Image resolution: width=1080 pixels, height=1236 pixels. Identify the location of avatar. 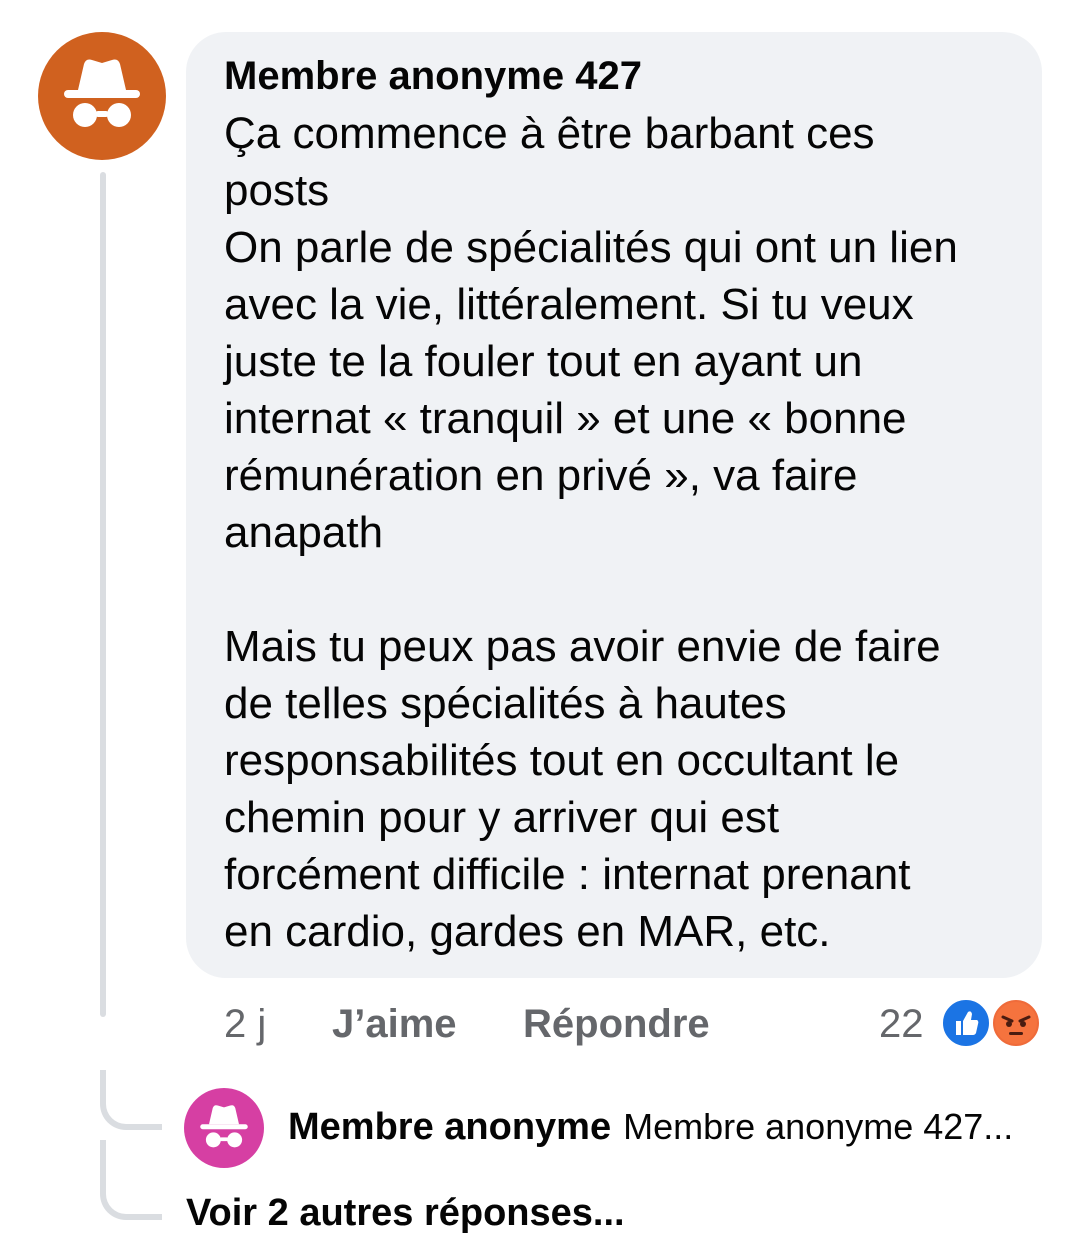
(102, 96).